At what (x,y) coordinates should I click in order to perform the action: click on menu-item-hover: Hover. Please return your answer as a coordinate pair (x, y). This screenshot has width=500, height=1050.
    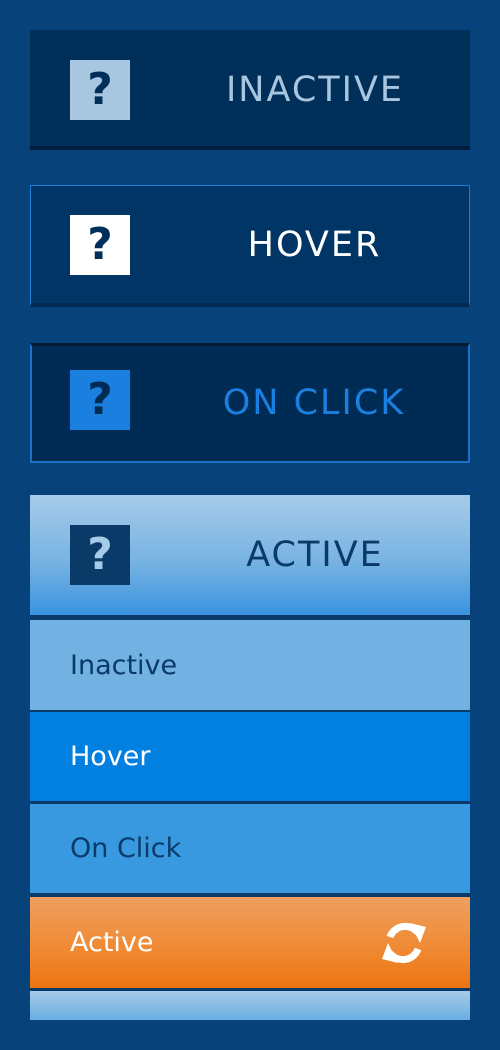
    Looking at the image, I should click on (250, 756).